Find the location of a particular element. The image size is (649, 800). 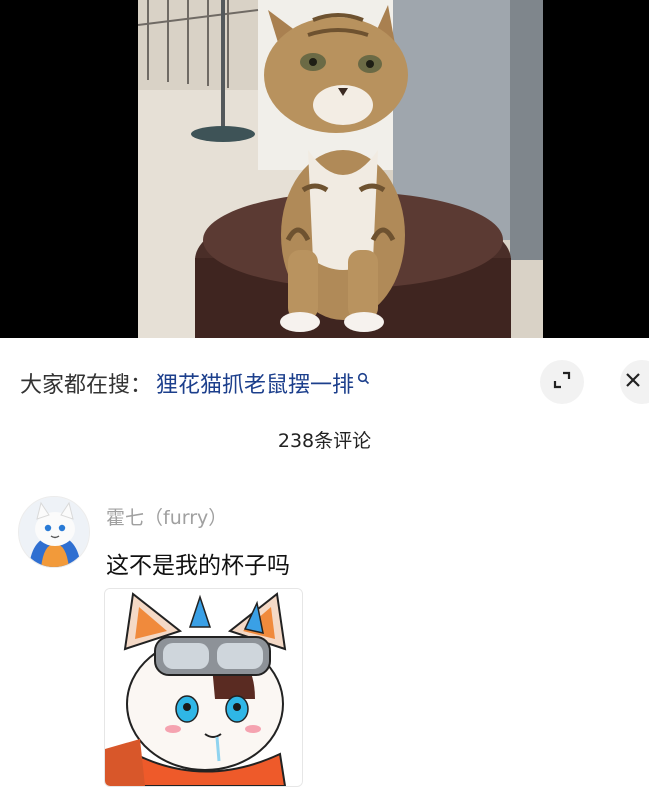

expand-button is located at coordinates (562, 382).